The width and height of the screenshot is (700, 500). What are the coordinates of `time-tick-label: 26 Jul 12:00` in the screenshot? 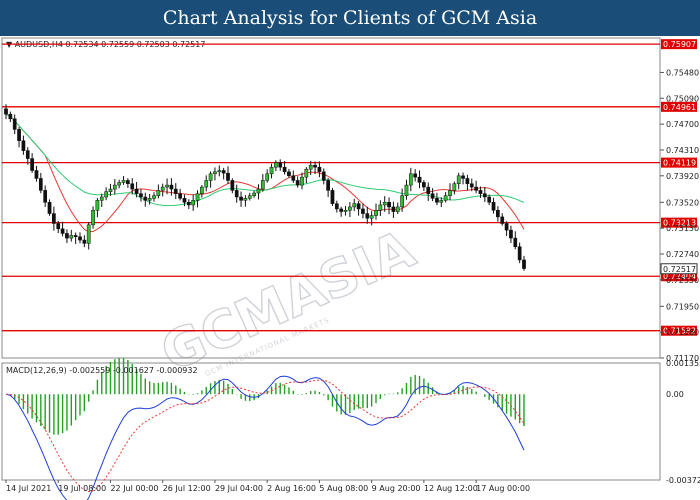 It's located at (187, 488).